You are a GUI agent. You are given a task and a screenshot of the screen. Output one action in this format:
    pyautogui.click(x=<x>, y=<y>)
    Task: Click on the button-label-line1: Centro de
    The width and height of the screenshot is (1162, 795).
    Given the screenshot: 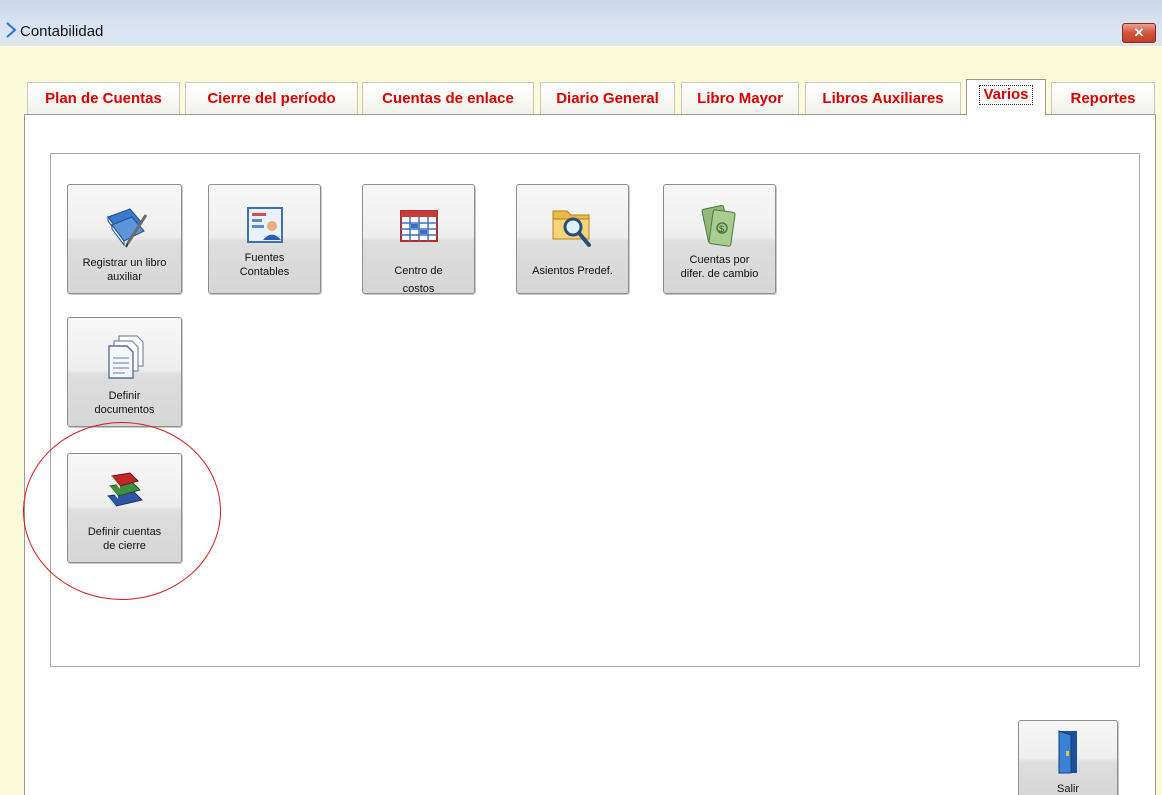 What is the action you would take?
    pyautogui.click(x=418, y=271)
    